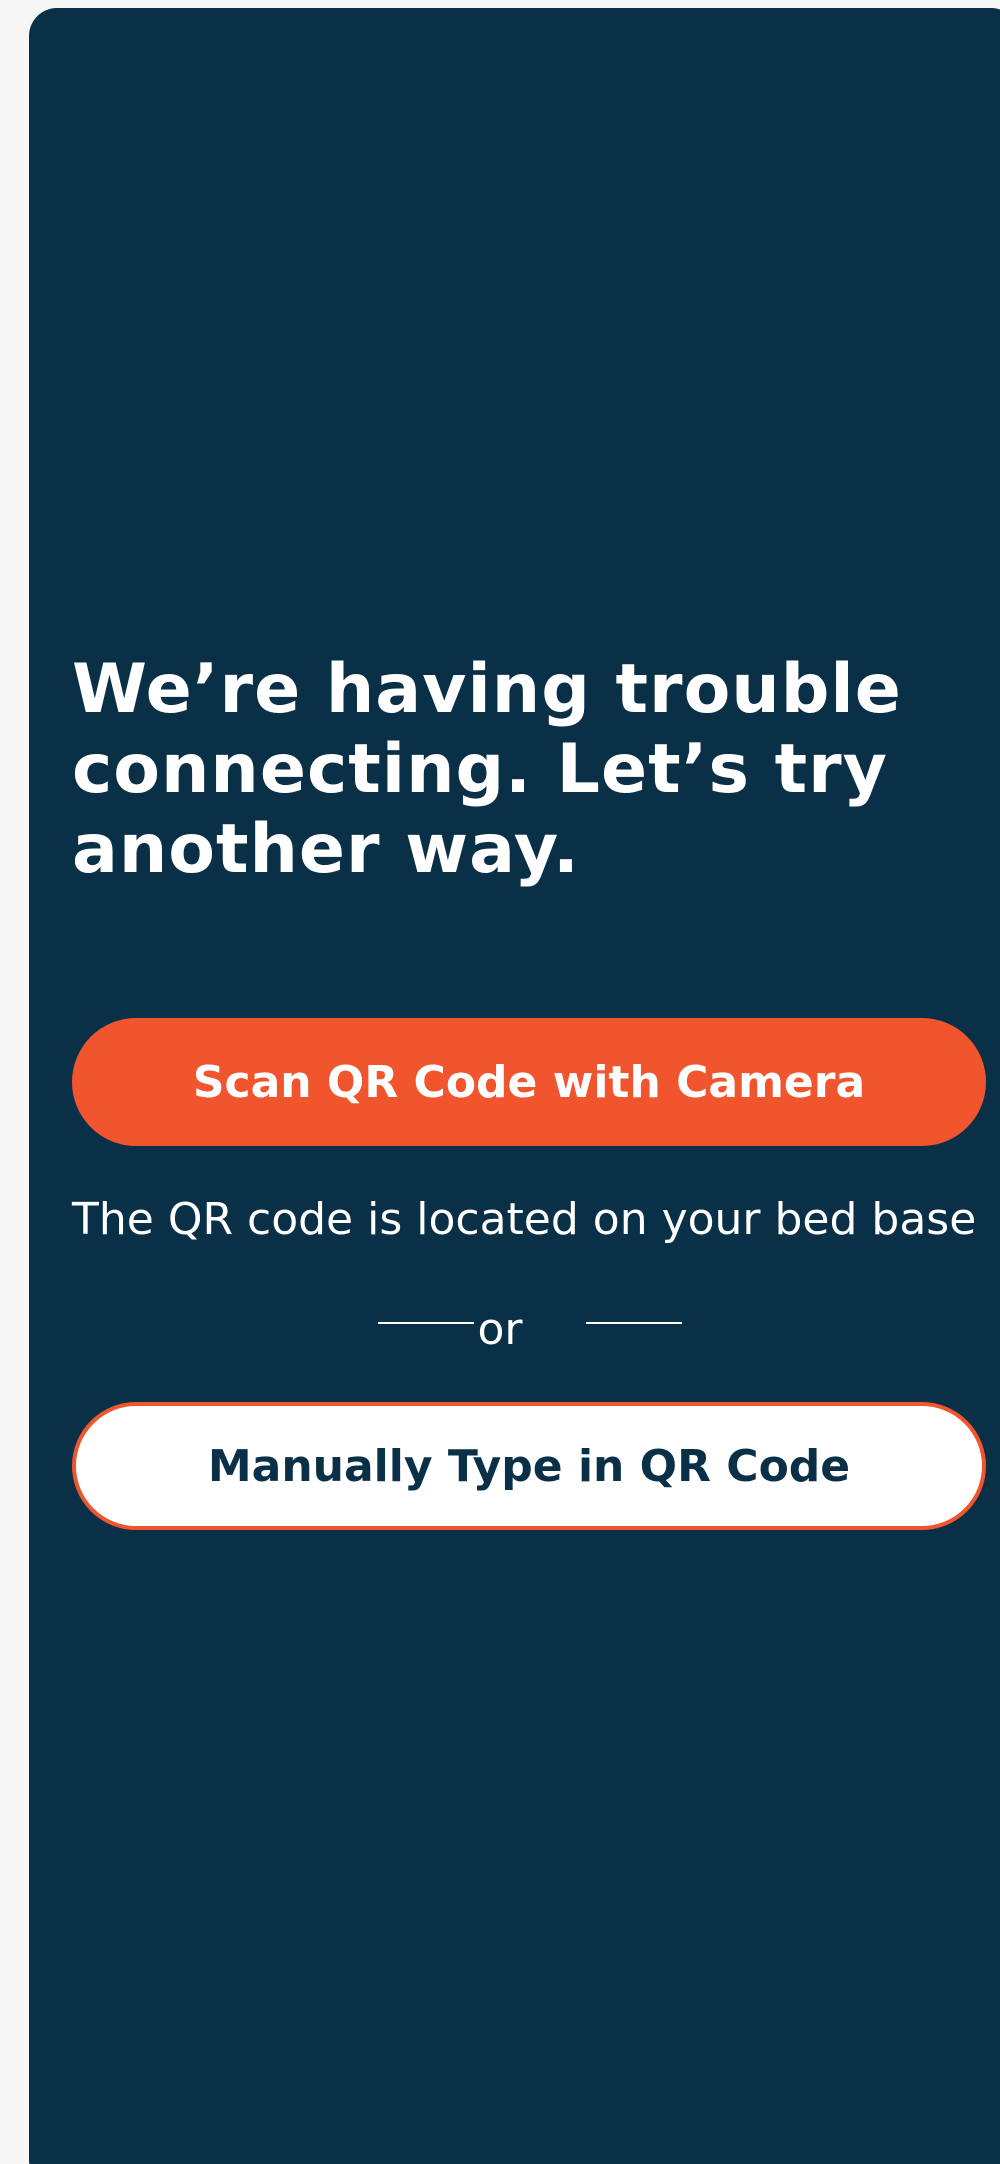 The width and height of the screenshot is (1000, 2164). What do you see at coordinates (529, 1466) in the screenshot?
I see `manual-qr-entry-button: Manually Type in QR Code` at bounding box center [529, 1466].